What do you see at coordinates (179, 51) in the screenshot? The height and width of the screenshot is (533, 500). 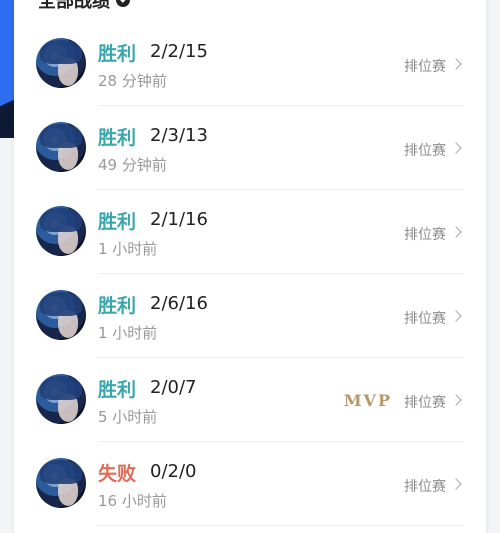 I see `match-kda: 2/2/15` at bounding box center [179, 51].